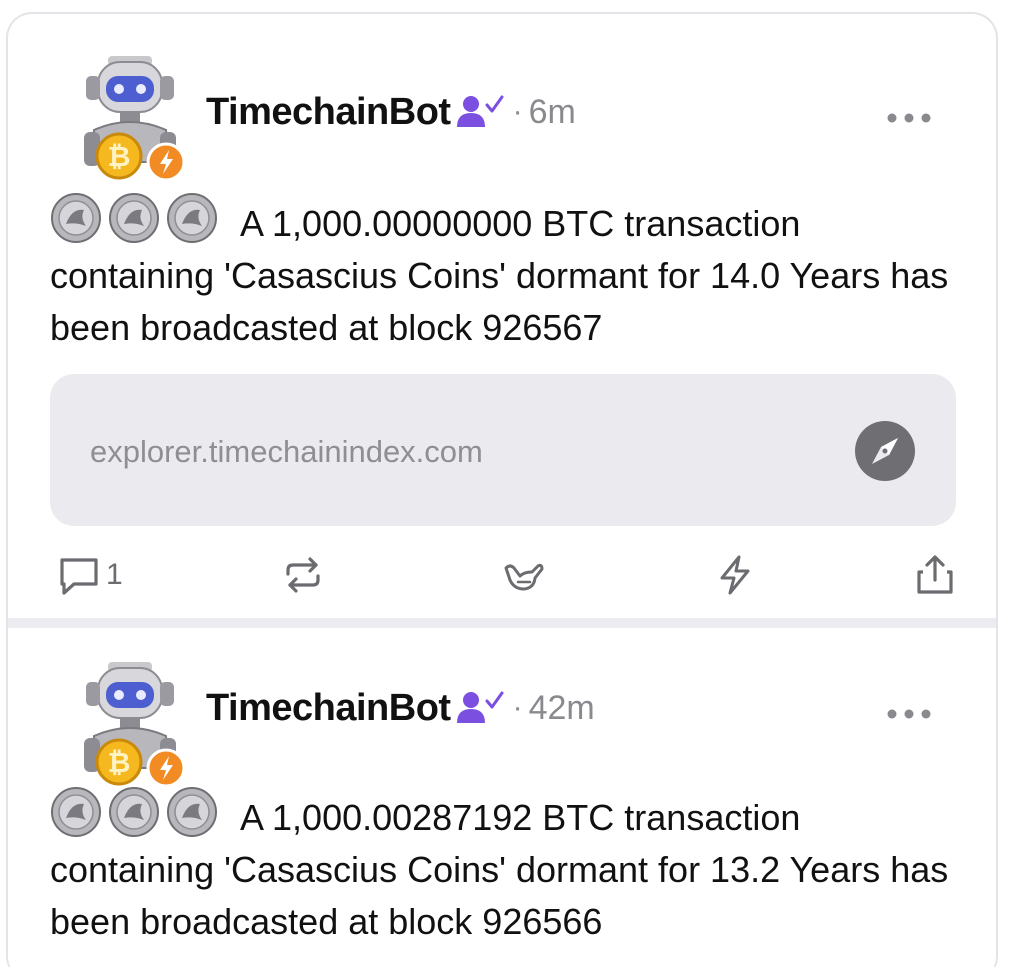  What do you see at coordinates (552, 112) in the screenshot?
I see `post-time: 6m` at bounding box center [552, 112].